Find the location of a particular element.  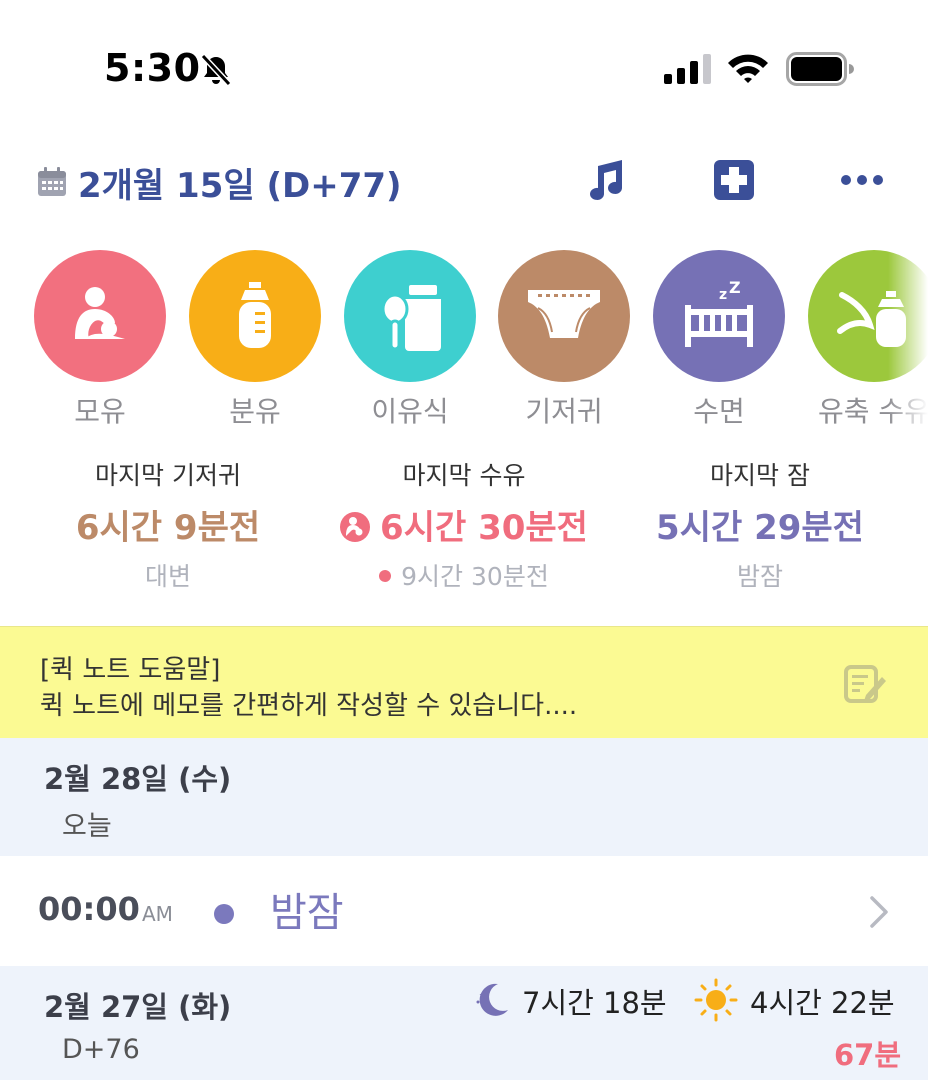

quick-note-title: [퀵 노트 도움말] is located at coordinates (130, 670).